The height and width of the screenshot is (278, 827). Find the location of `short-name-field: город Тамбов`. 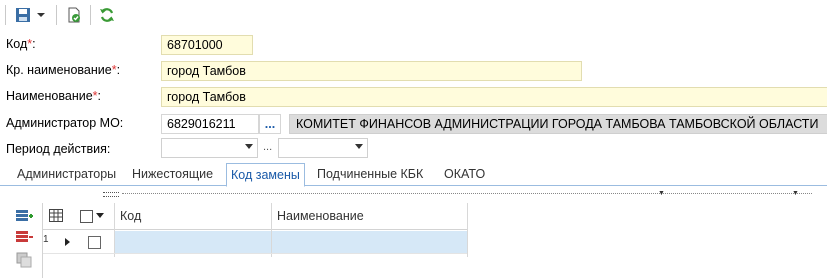

short-name-field: город Тамбов is located at coordinates (371, 71).